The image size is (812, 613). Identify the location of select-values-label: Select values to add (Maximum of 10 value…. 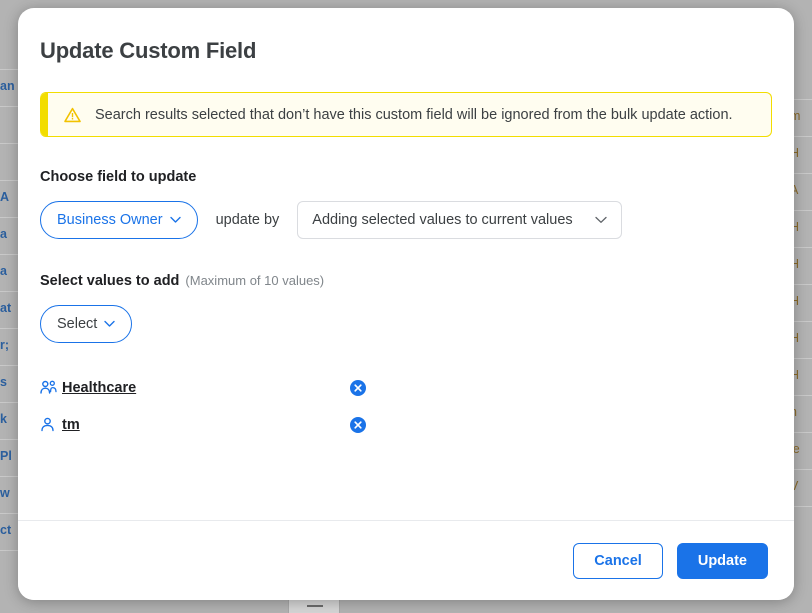
(406, 281).